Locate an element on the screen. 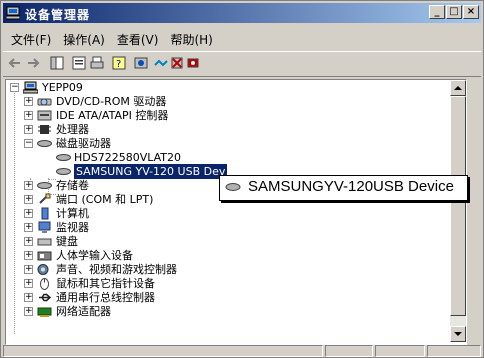 The width and height of the screenshot is (484, 358). tree-item-label: 鼠标和其它指针设备 is located at coordinates (105, 283).